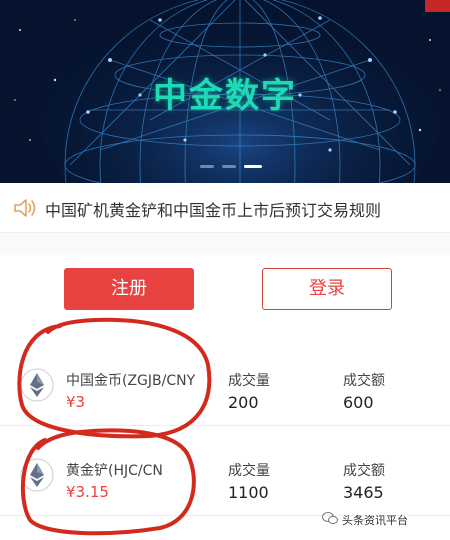 The width and height of the screenshot is (450, 540). Describe the element at coordinates (225, 96) in the screenshot. I see `banner-title: 中金数字` at that location.